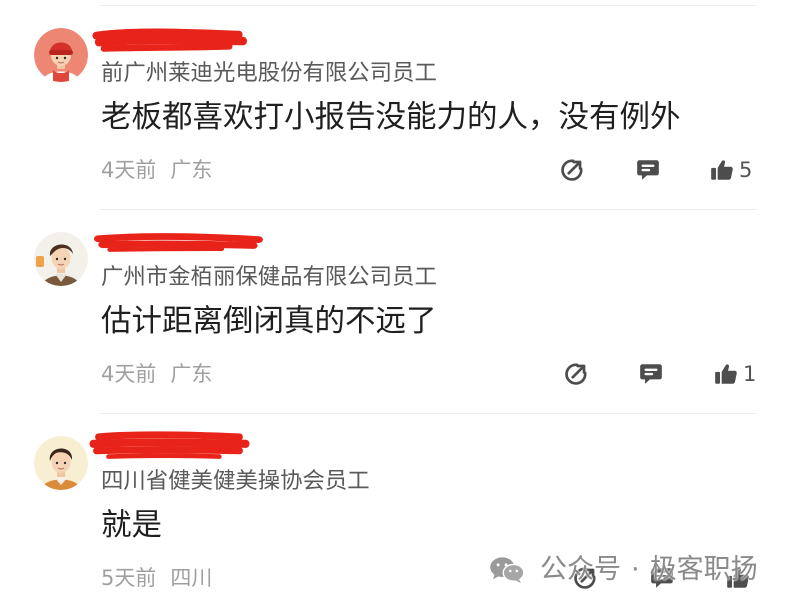 The image size is (797, 611). I want to click on like-count: 1, so click(750, 374).